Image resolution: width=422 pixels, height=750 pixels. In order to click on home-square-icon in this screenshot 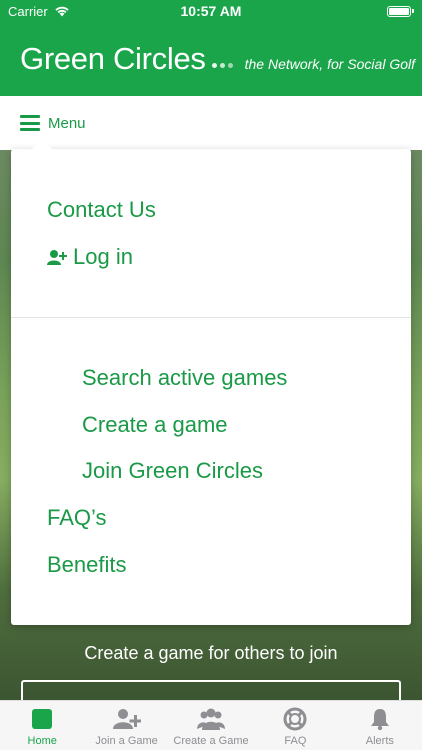, I will do `click(42, 719)`.